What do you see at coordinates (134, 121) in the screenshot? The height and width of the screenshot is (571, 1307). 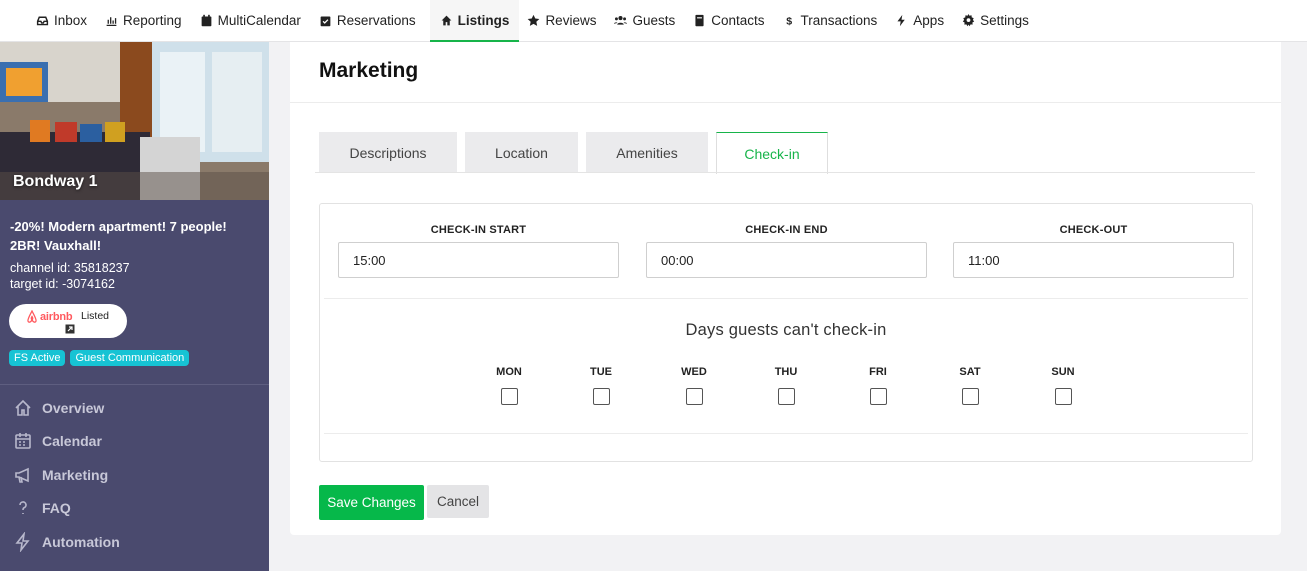 I see `listing-photo: Bondway 1` at bounding box center [134, 121].